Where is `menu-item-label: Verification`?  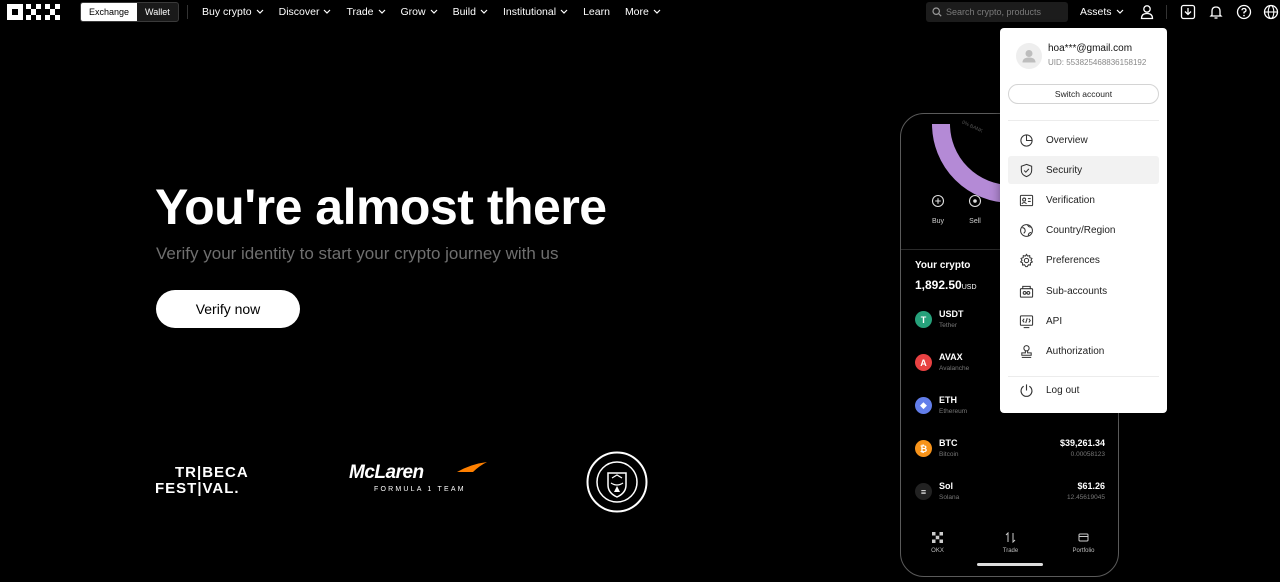 menu-item-label: Verification is located at coordinates (1070, 200).